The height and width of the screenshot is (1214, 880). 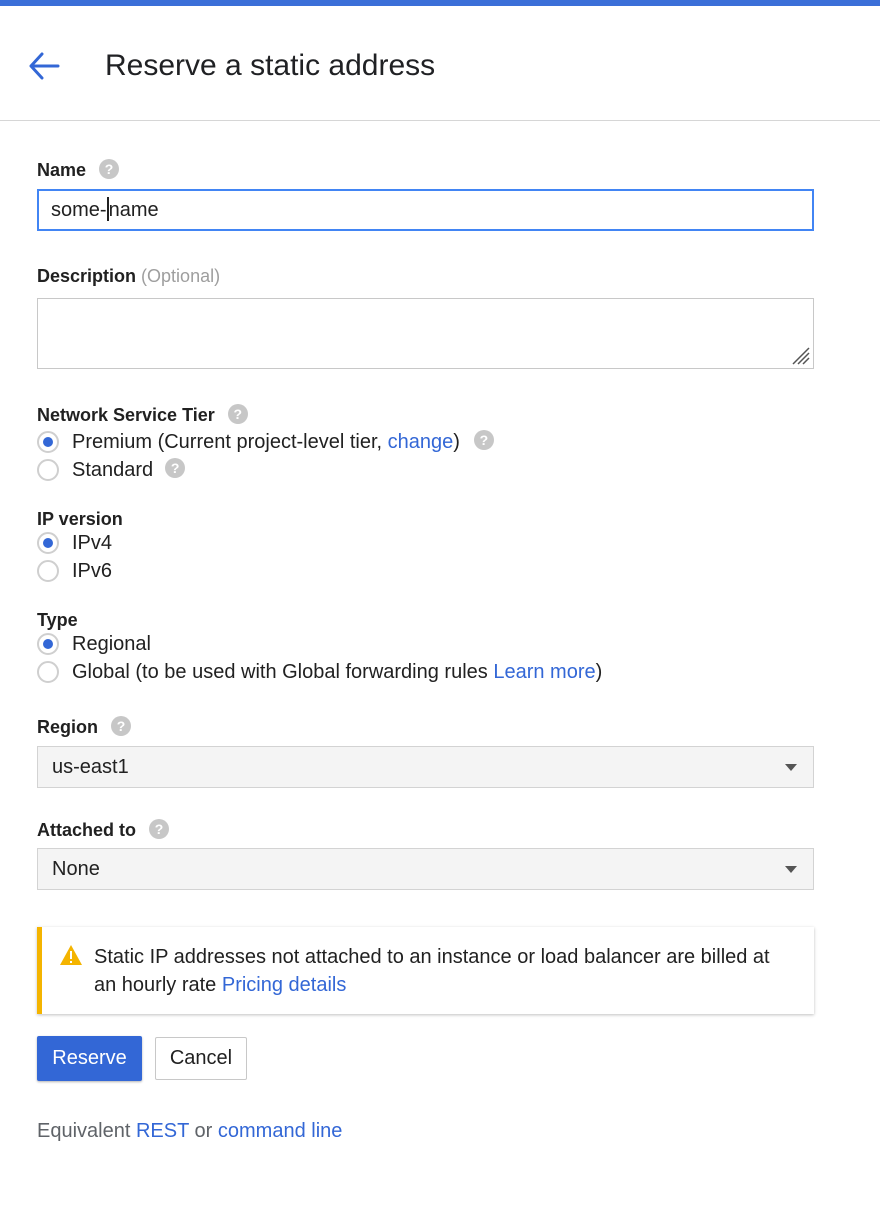 What do you see at coordinates (126, 415) in the screenshot?
I see `network-tier-label: Network Service Tier` at bounding box center [126, 415].